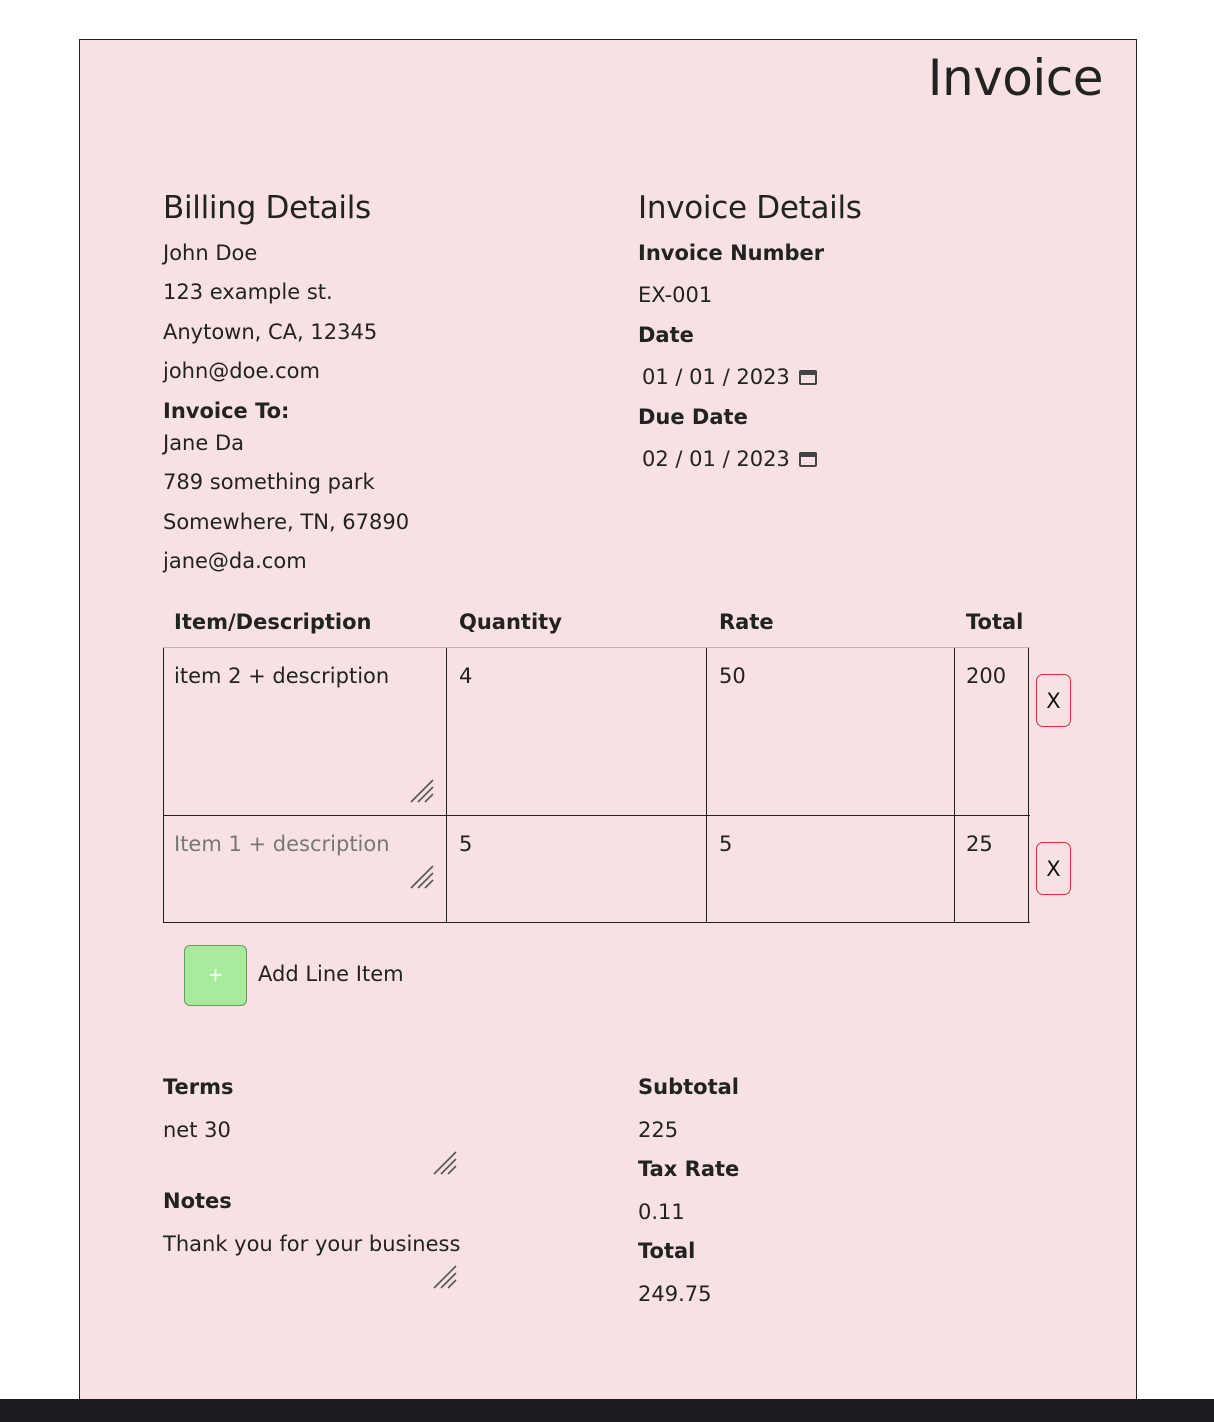  Describe the element at coordinates (198, 1087) in the screenshot. I see `terms-label: Terms` at that location.